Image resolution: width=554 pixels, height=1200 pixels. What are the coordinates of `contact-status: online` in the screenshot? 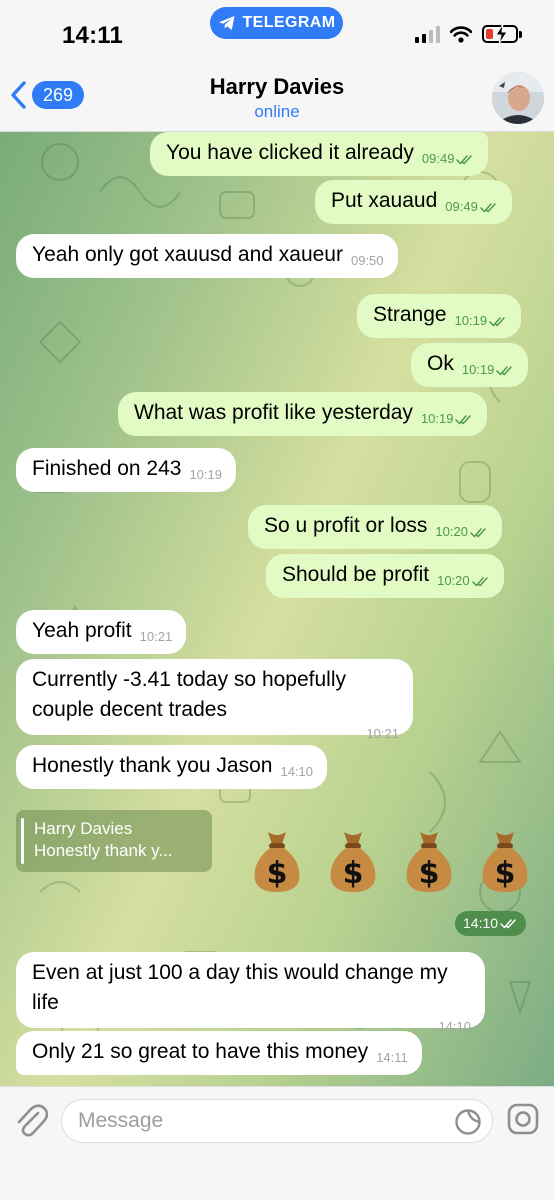 It's located at (277, 111).